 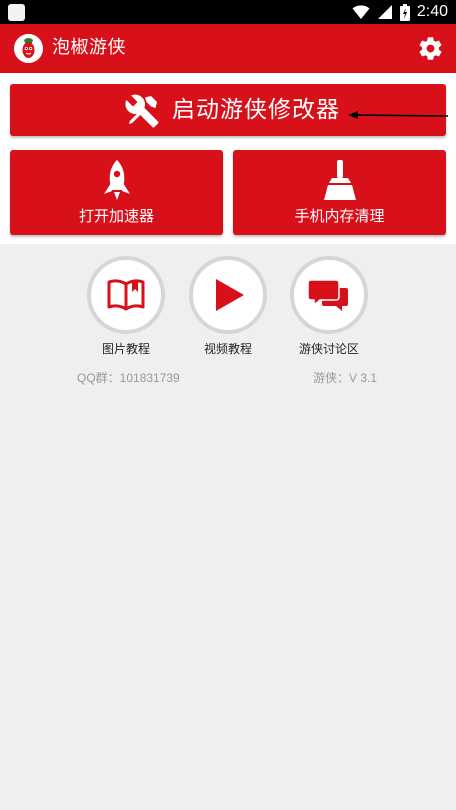 I want to click on battery-icon, so click(x=404, y=12).